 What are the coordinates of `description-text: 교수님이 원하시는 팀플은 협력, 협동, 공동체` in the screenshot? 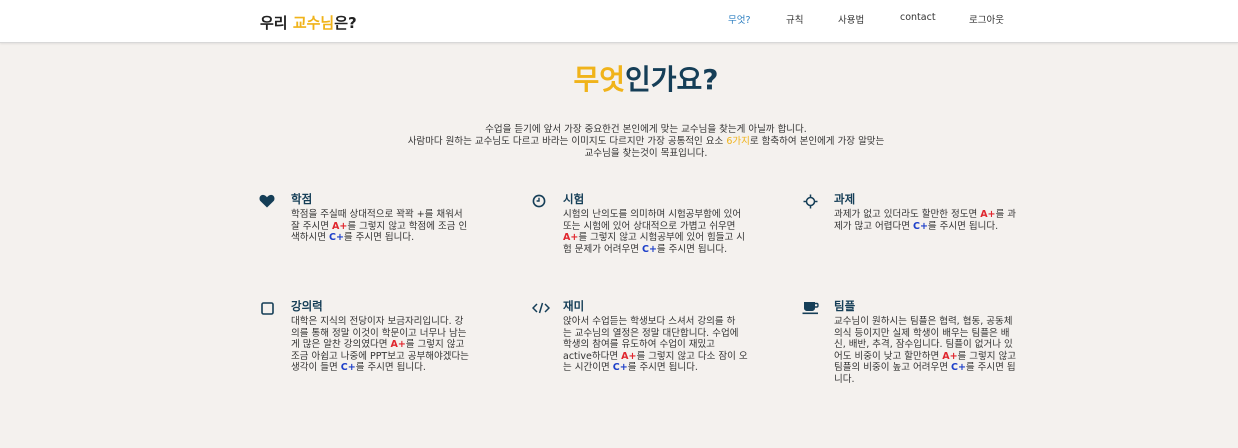 It's located at (923, 321).